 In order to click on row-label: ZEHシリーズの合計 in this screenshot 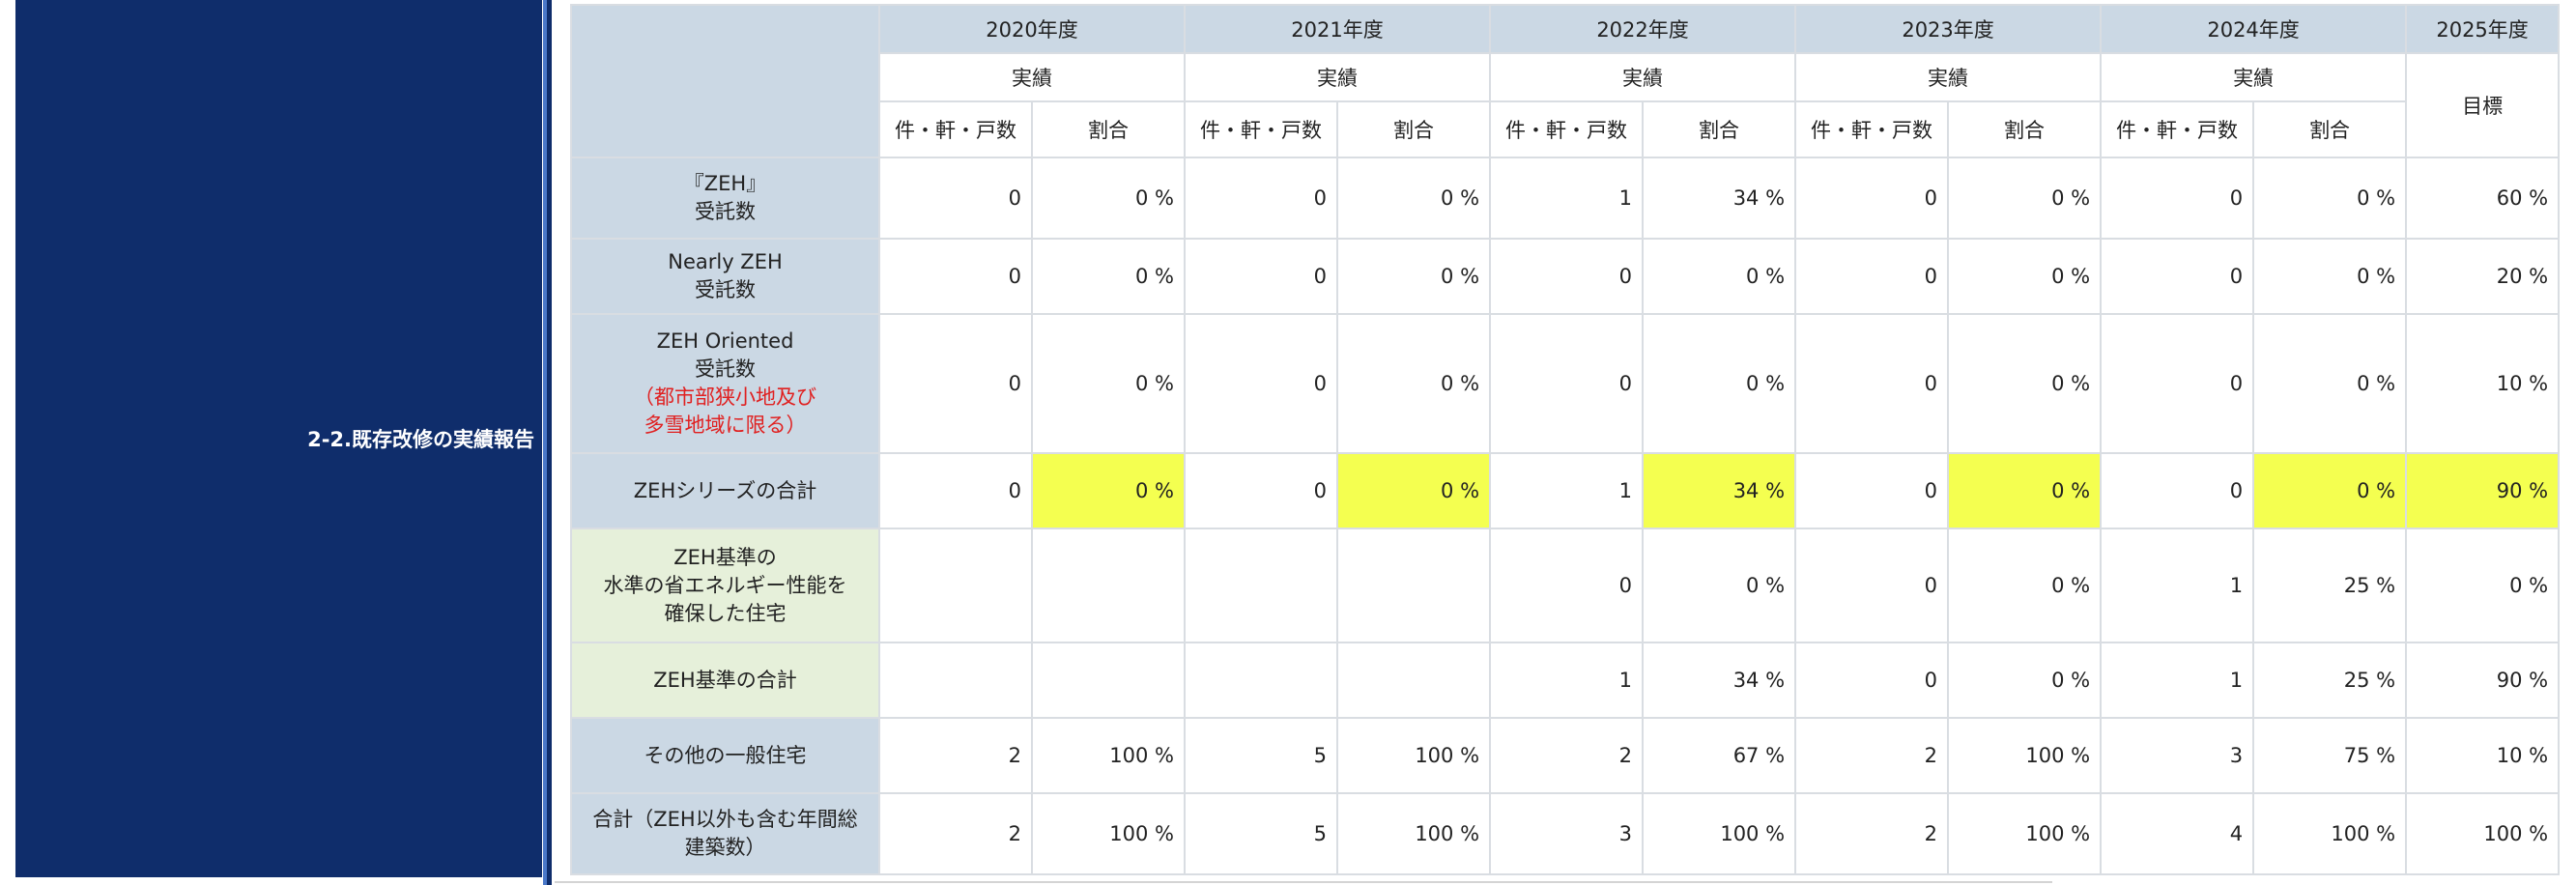, I will do `click(725, 490)`.